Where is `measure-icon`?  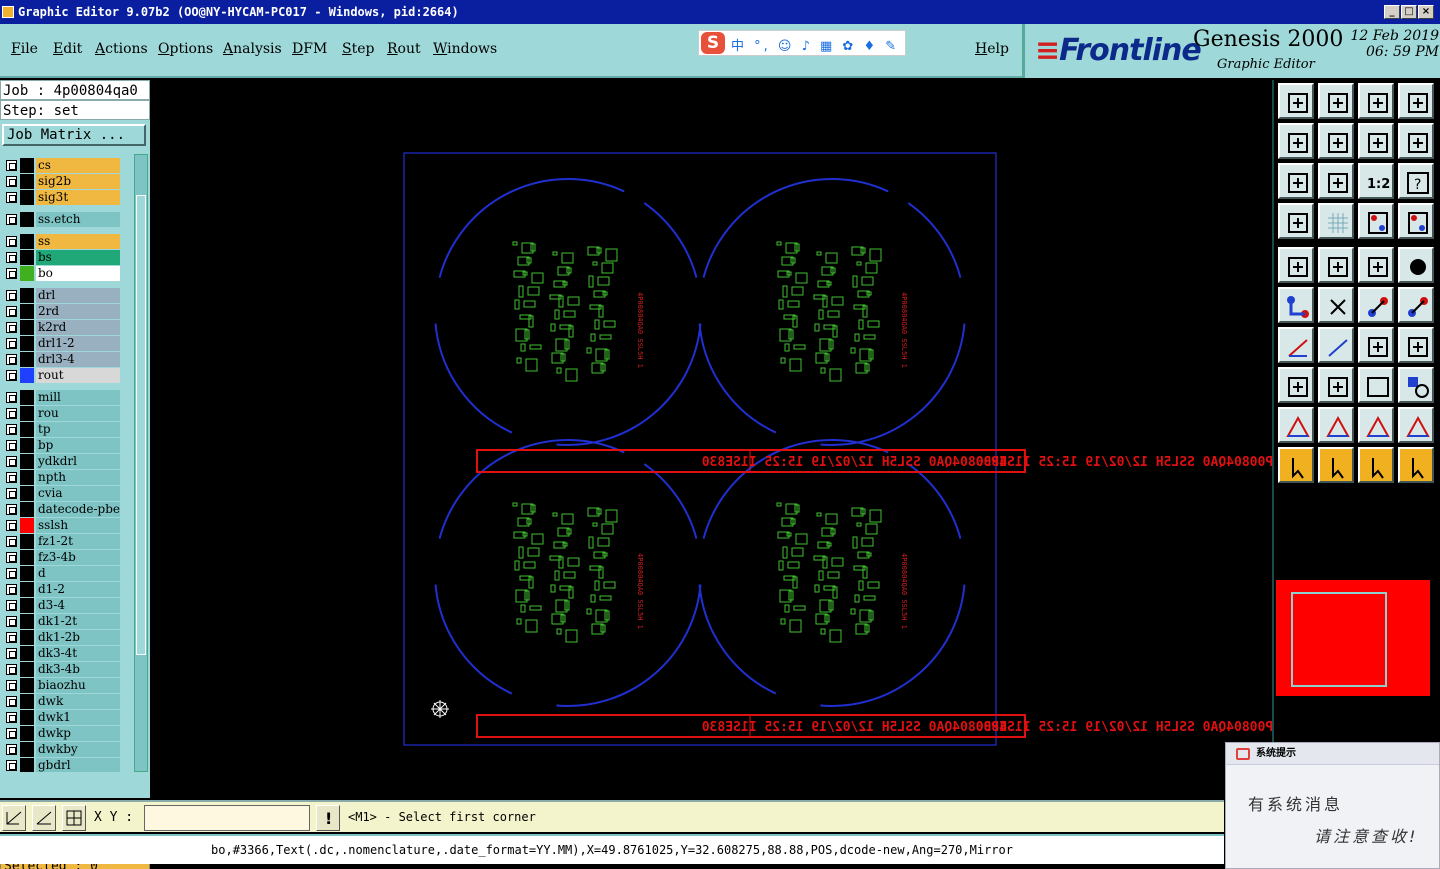 measure-icon is located at coordinates (1296, 221).